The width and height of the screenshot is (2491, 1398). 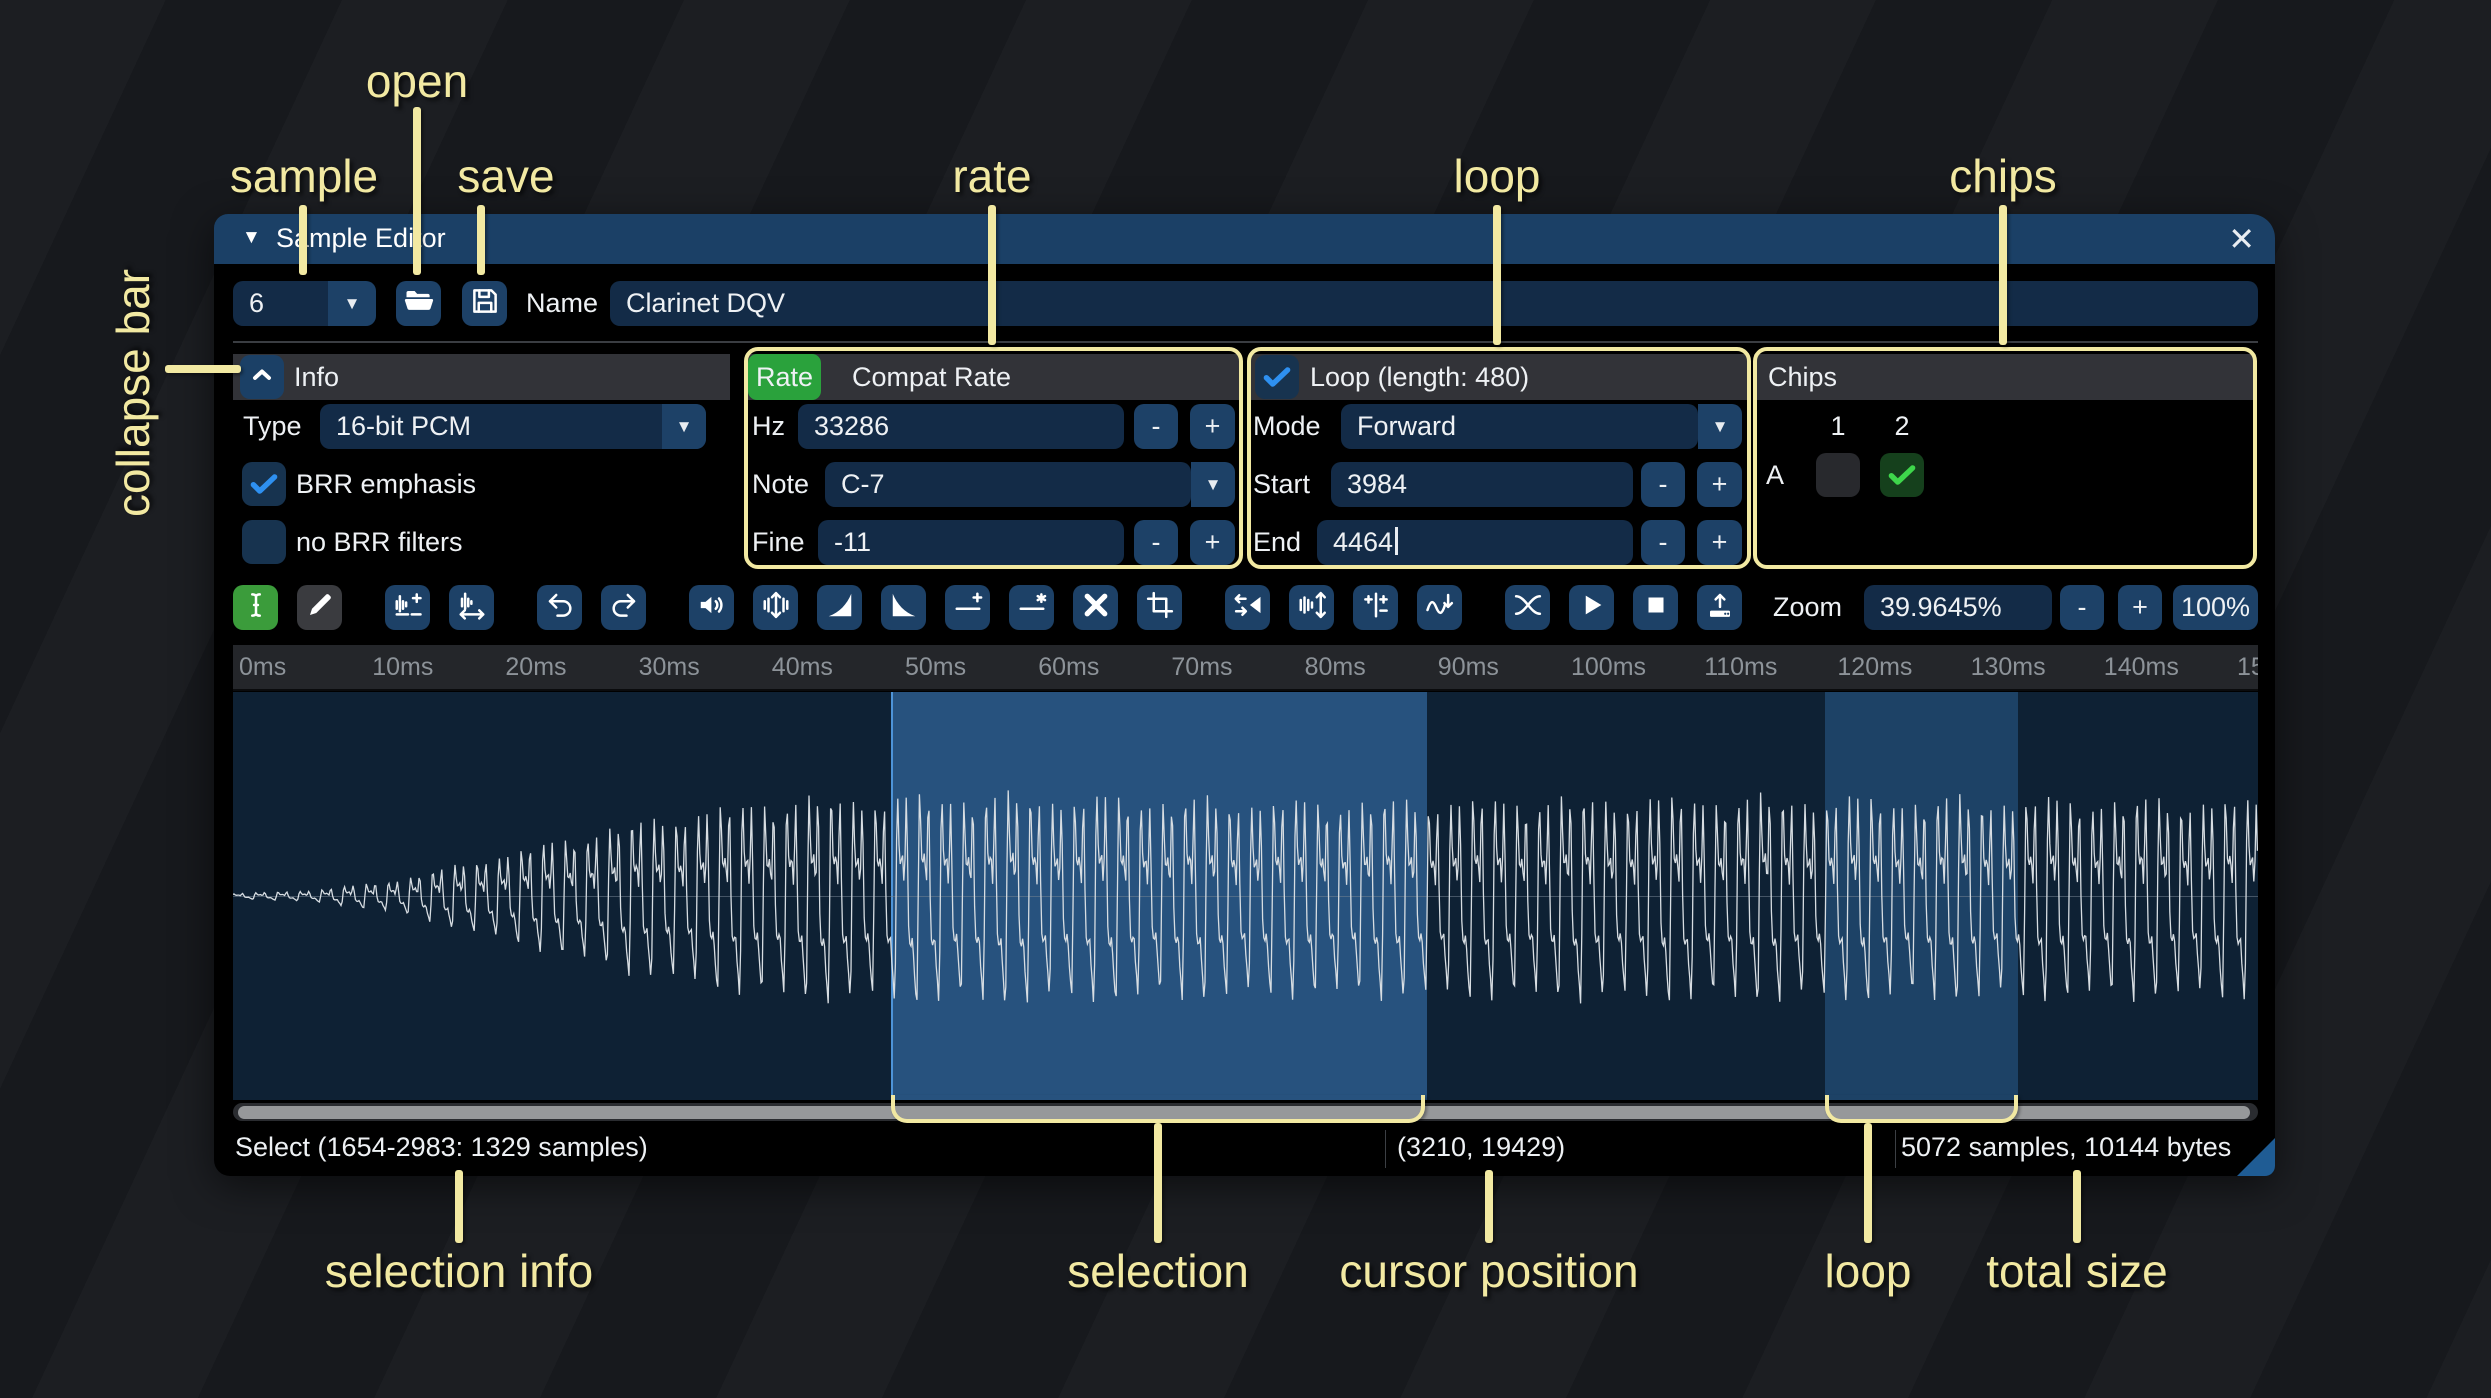 I want to click on fade-out-button, so click(x=903, y=607).